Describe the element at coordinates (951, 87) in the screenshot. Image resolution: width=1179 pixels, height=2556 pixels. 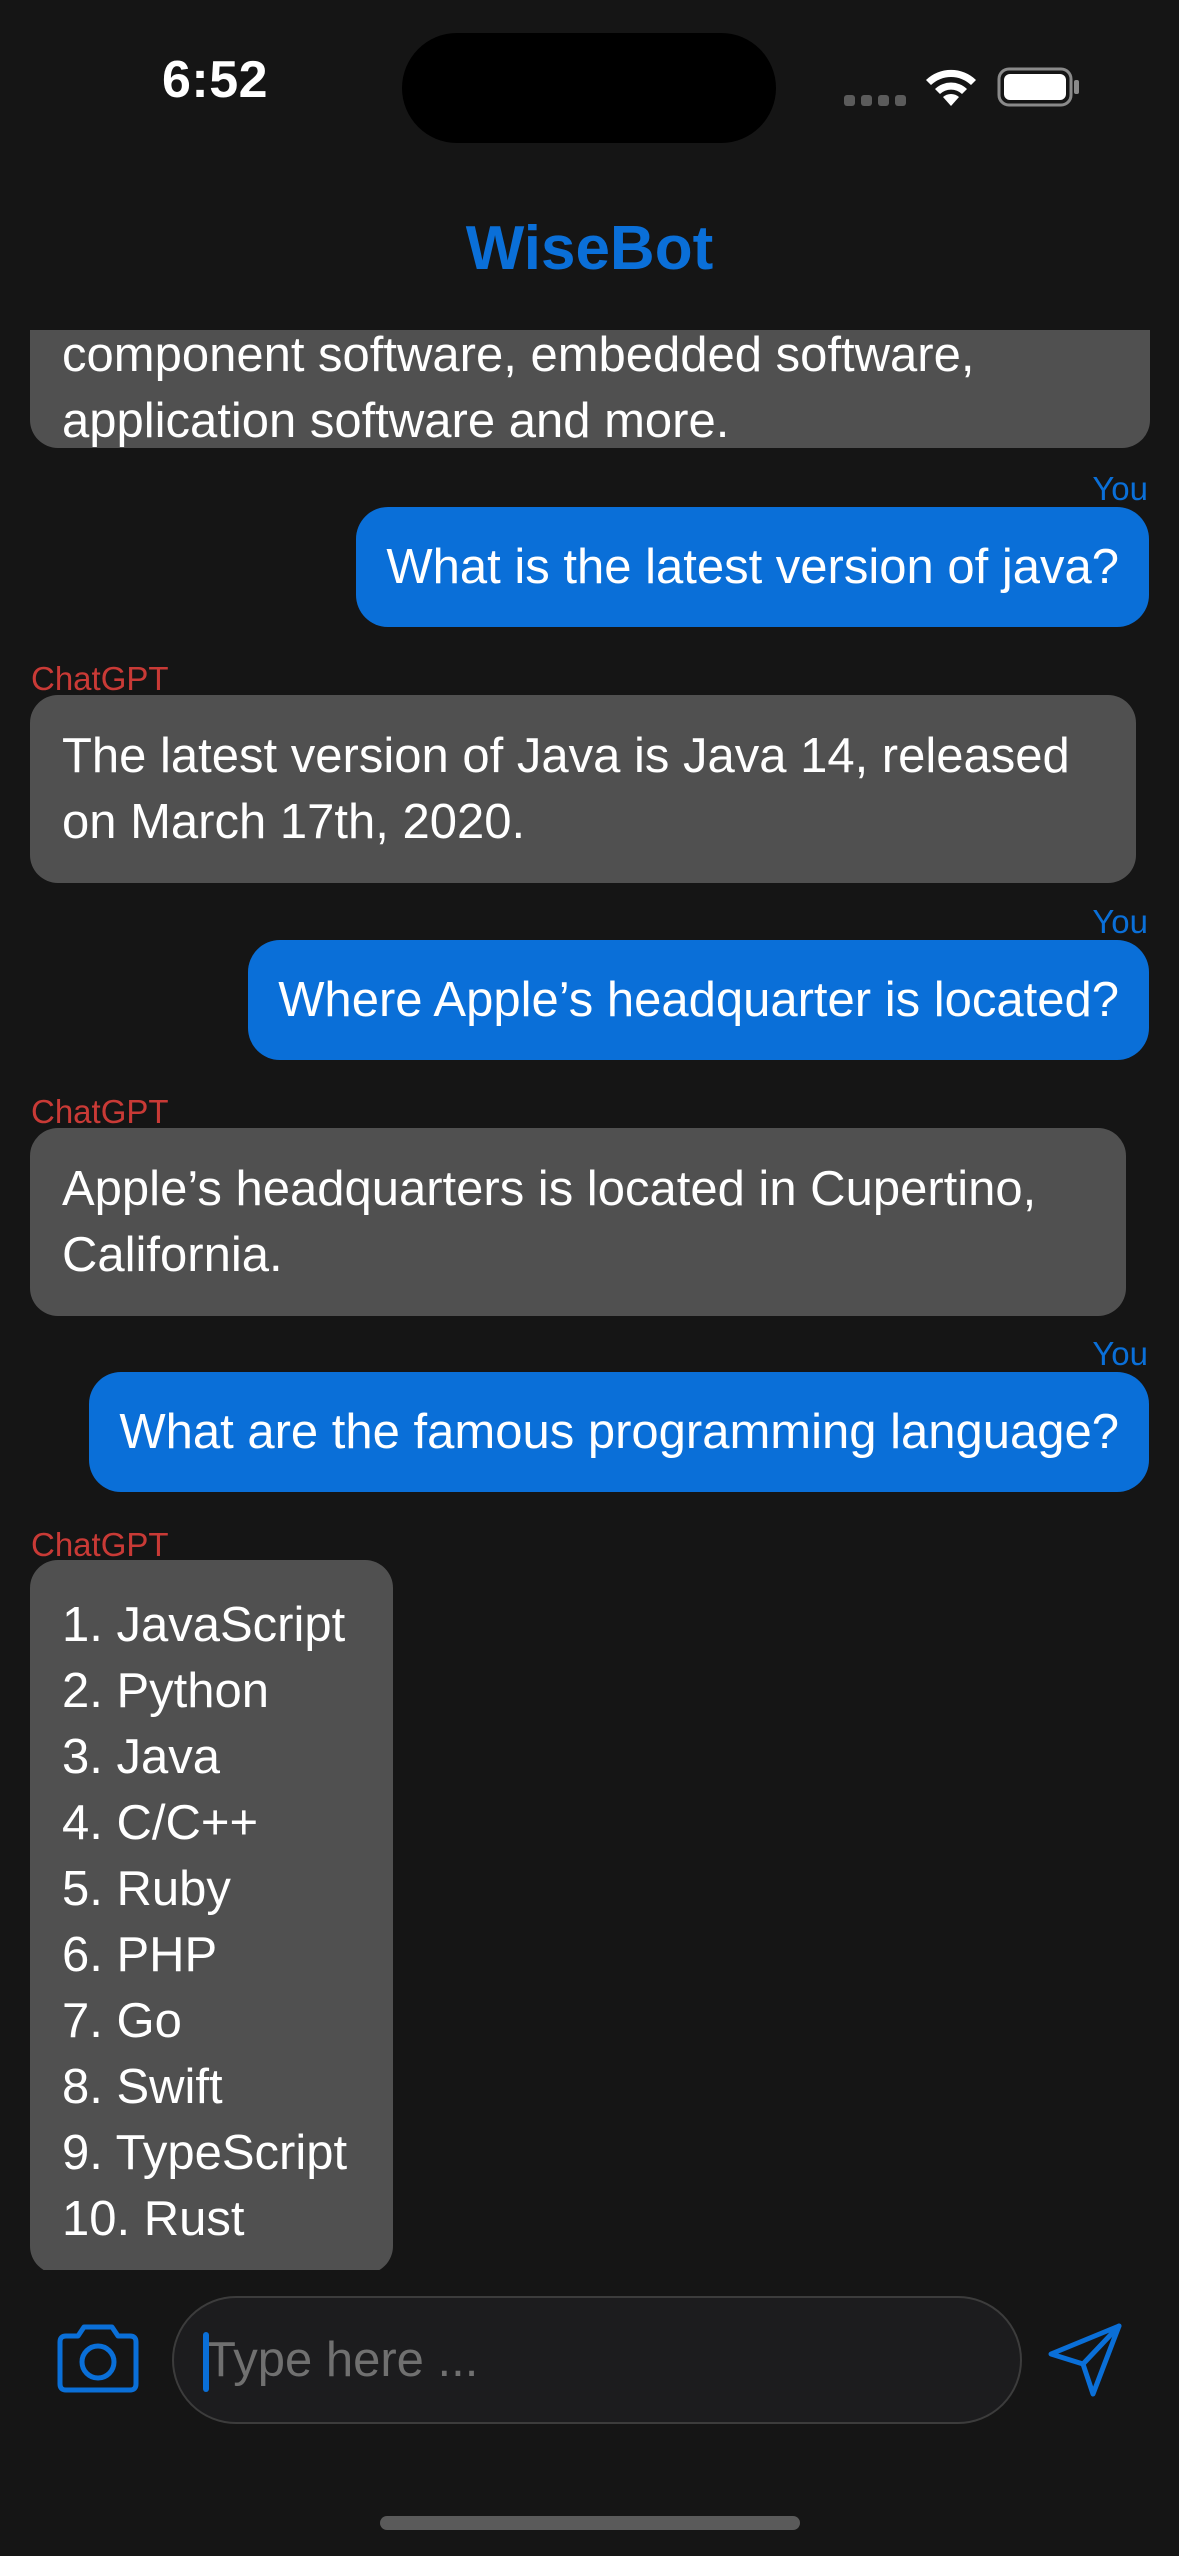
I see `wifi-icon` at that location.